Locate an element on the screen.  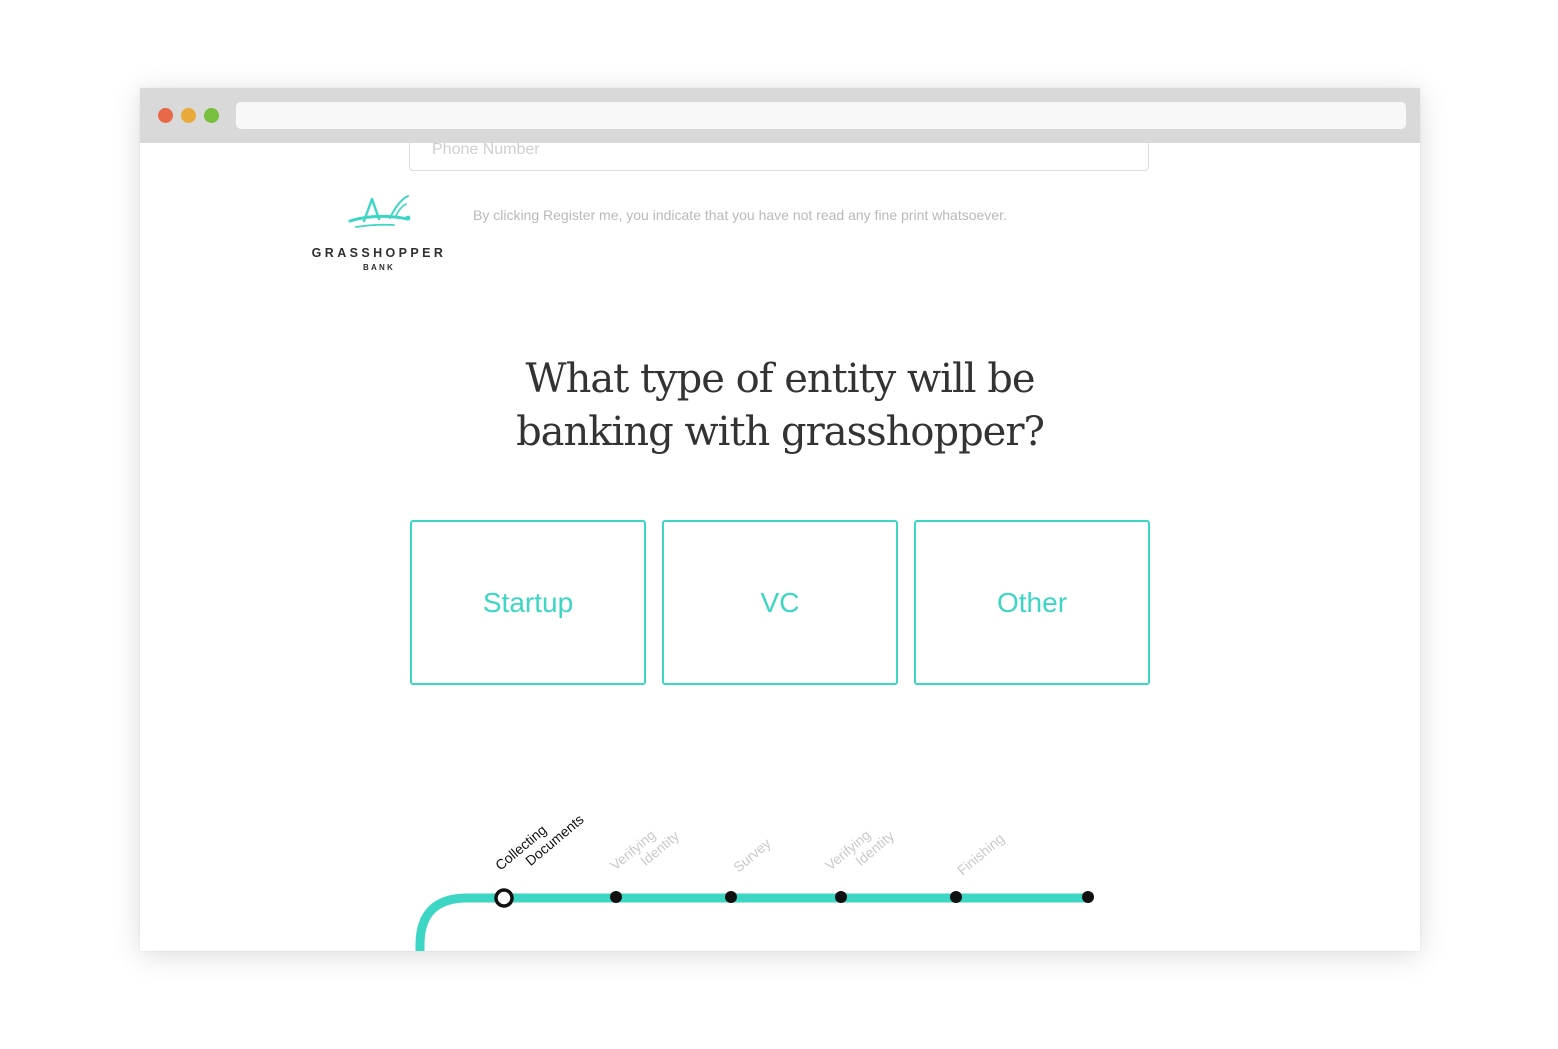
progress-step-label: Survey is located at coordinates (752, 855).